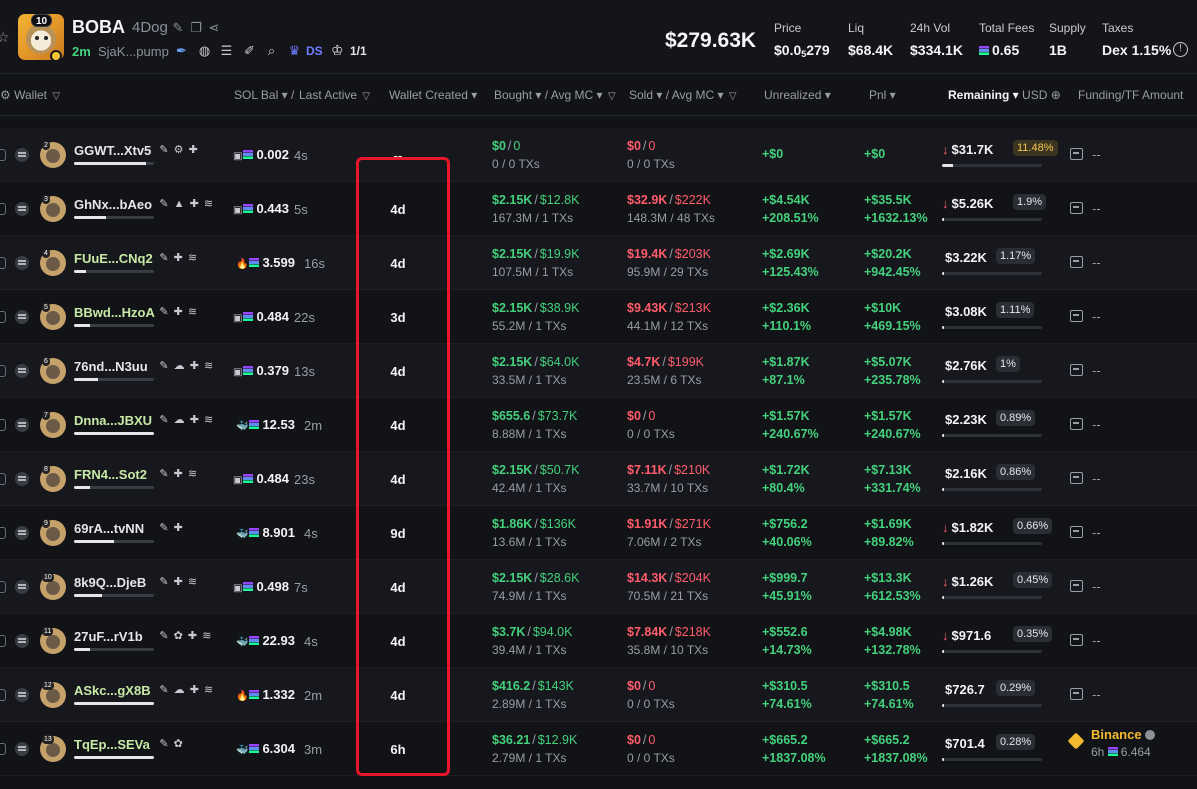  What do you see at coordinates (196, 28) in the screenshot?
I see `copy-icon: ❐` at bounding box center [196, 28].